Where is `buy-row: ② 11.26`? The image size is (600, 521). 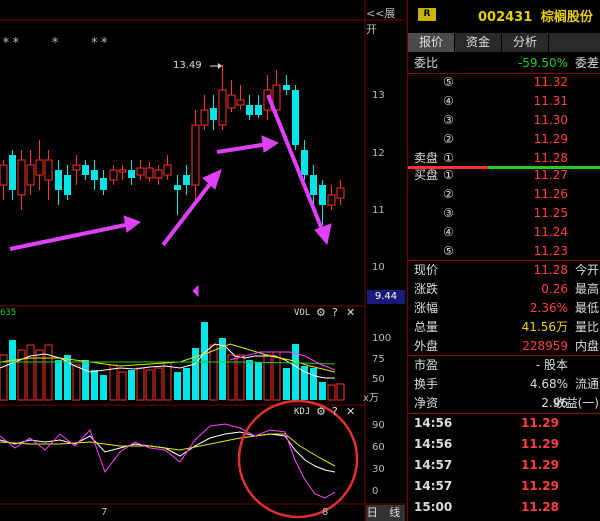
buy-row: ② 11.26 is located at coordinates (504, 194).